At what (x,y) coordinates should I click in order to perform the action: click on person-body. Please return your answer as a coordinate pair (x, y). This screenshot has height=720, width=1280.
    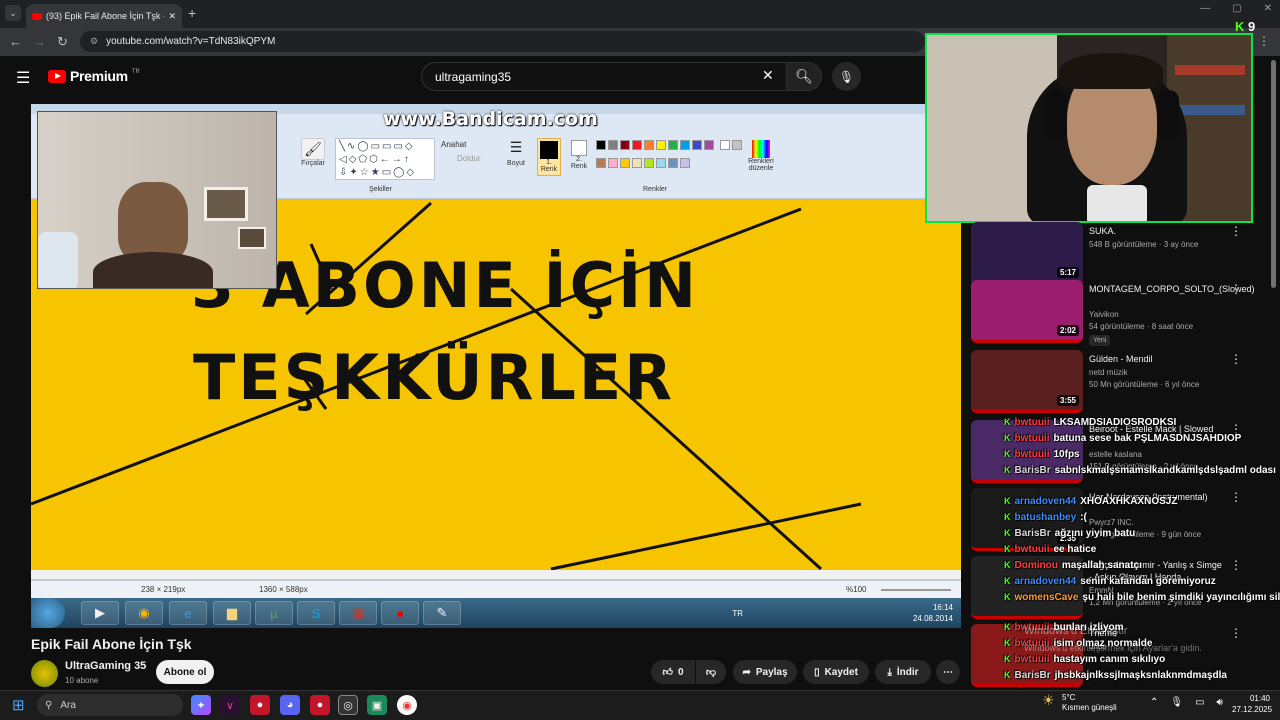
    Looking at the image, I should click on (153, 270).